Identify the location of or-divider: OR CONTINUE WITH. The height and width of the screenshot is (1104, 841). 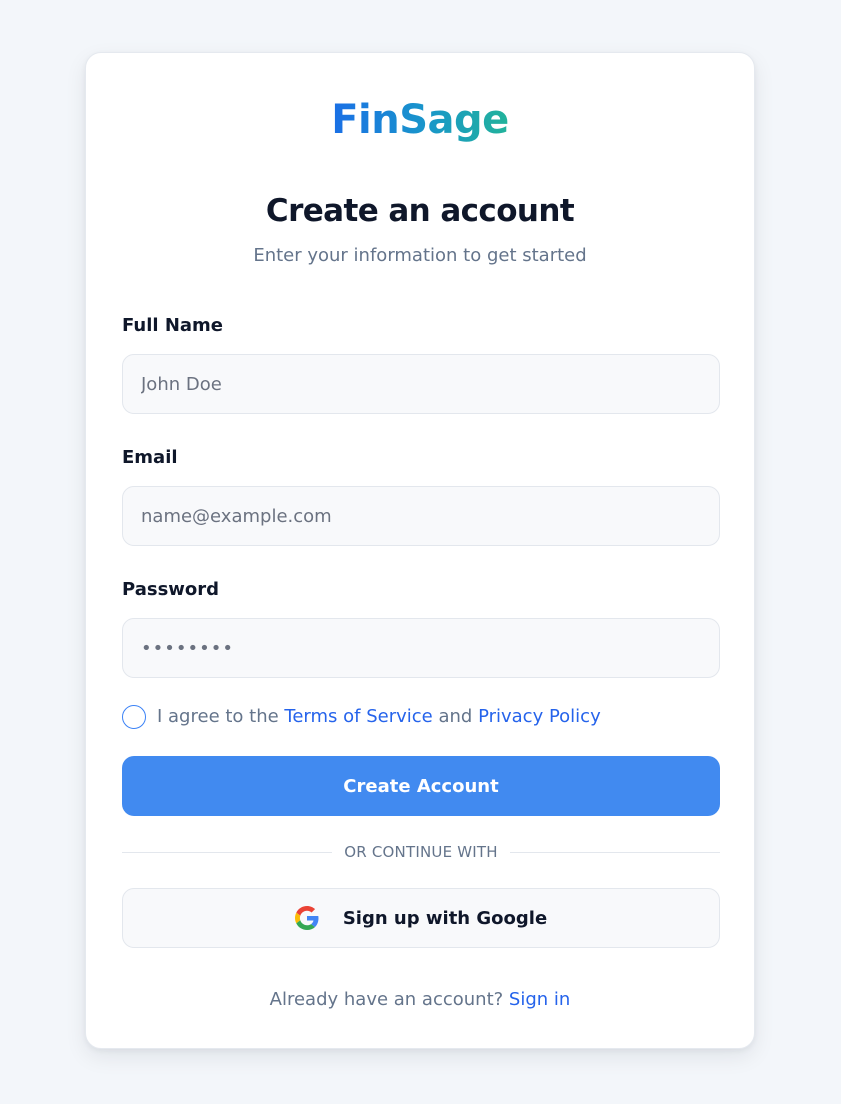
(421, 852).